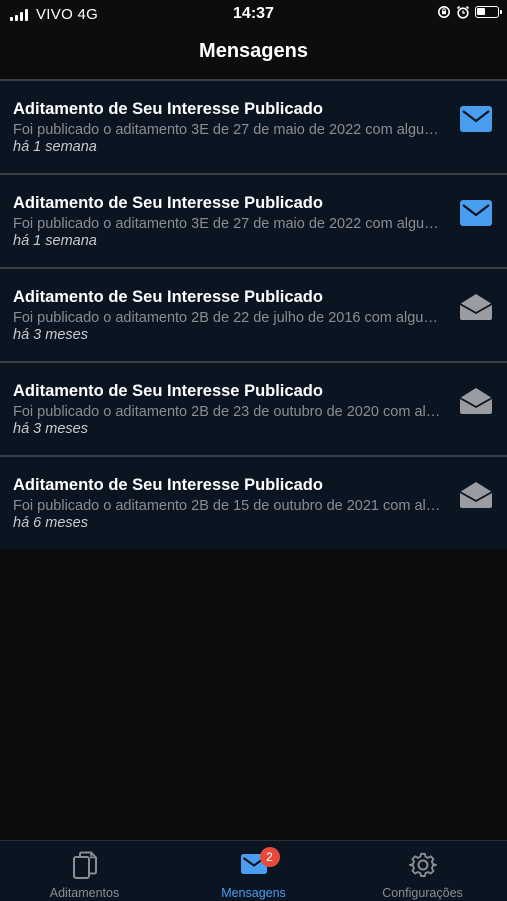 The width and height of the screenshot is (507, 901). I want to click on unread-badge: 2, so click(269, 857).